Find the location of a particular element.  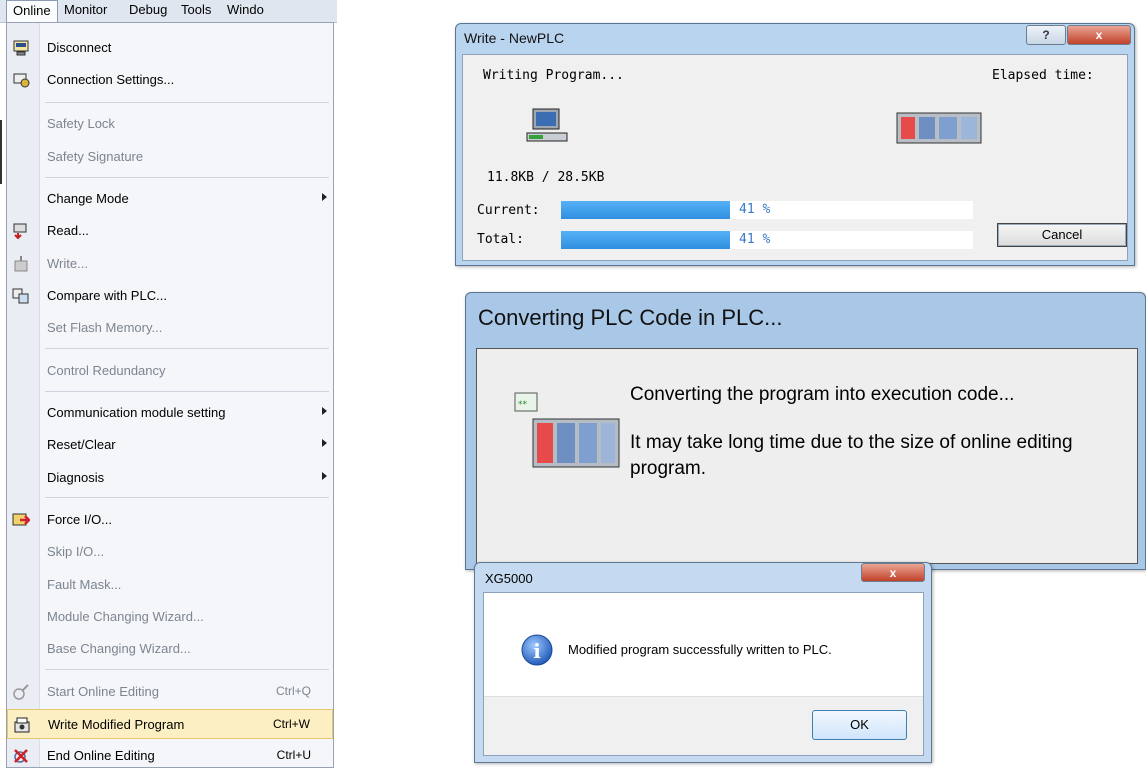

compare-icon is located at coordinates (20, 296).